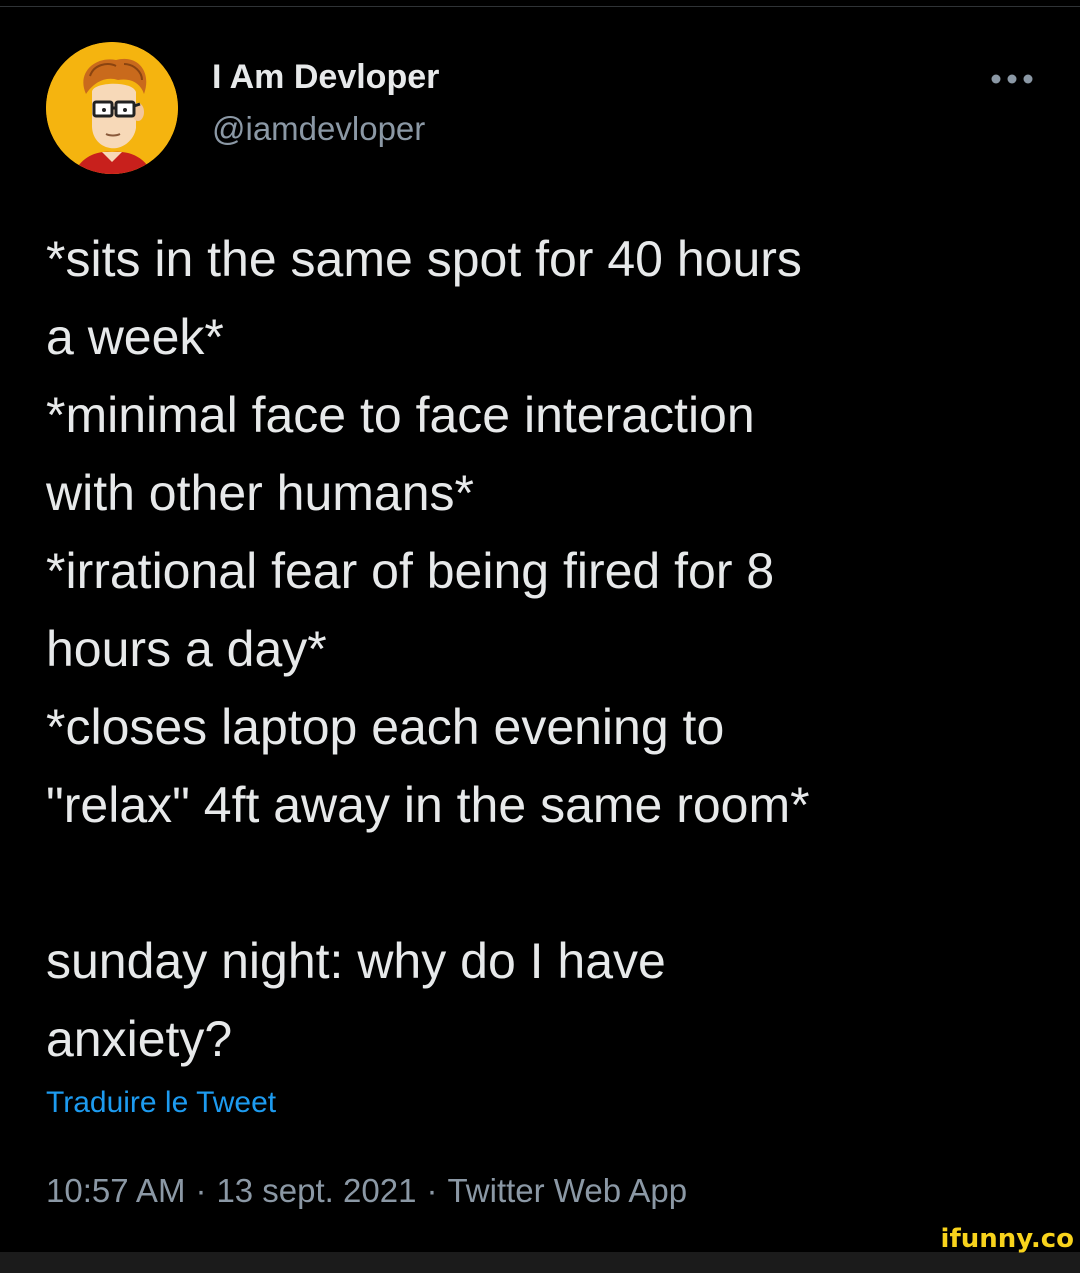 Image resolution: width=1080 pixels, height=1273 pixels. What do you see at coordinates (139, 1039) in the screenshot?
I see `tweet-text-line: anxiety?` at bounding box center [139, 1039].